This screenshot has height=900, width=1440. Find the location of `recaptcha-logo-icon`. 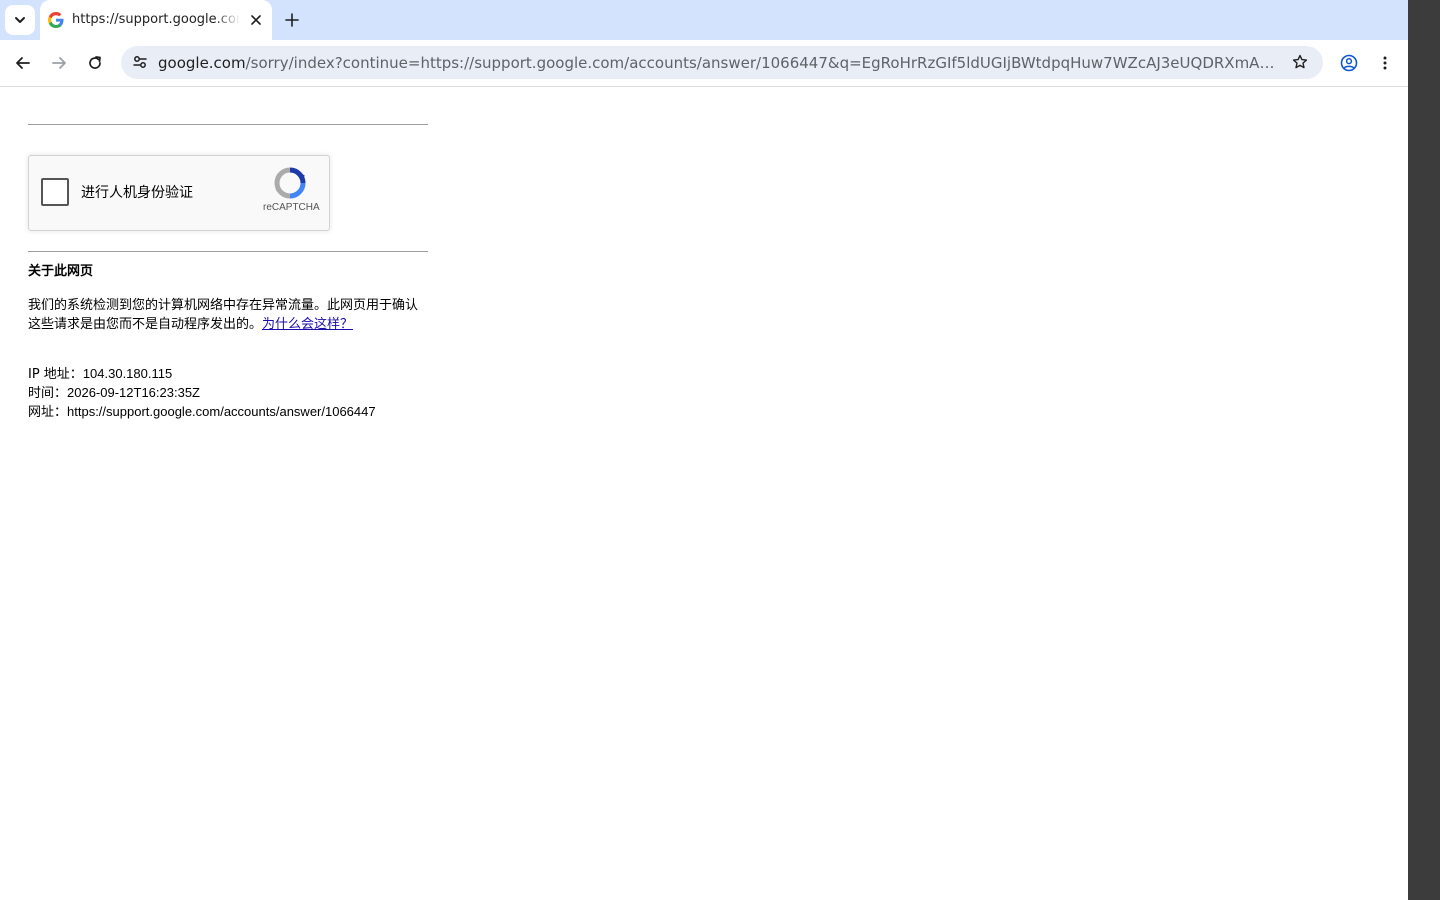

recaptcha-logo-icon is located at coordinates (290, 183).